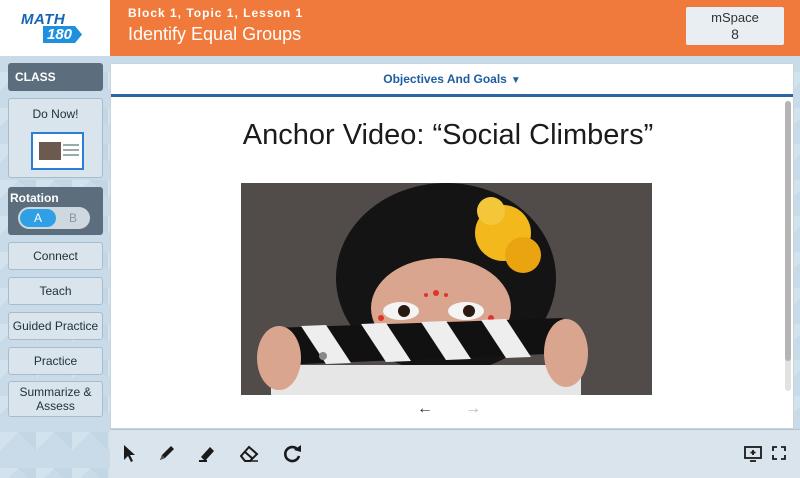 The width and height of the screenshot is (800, 478). I want to click on logo-text-top: MATH, so click(43, 19).